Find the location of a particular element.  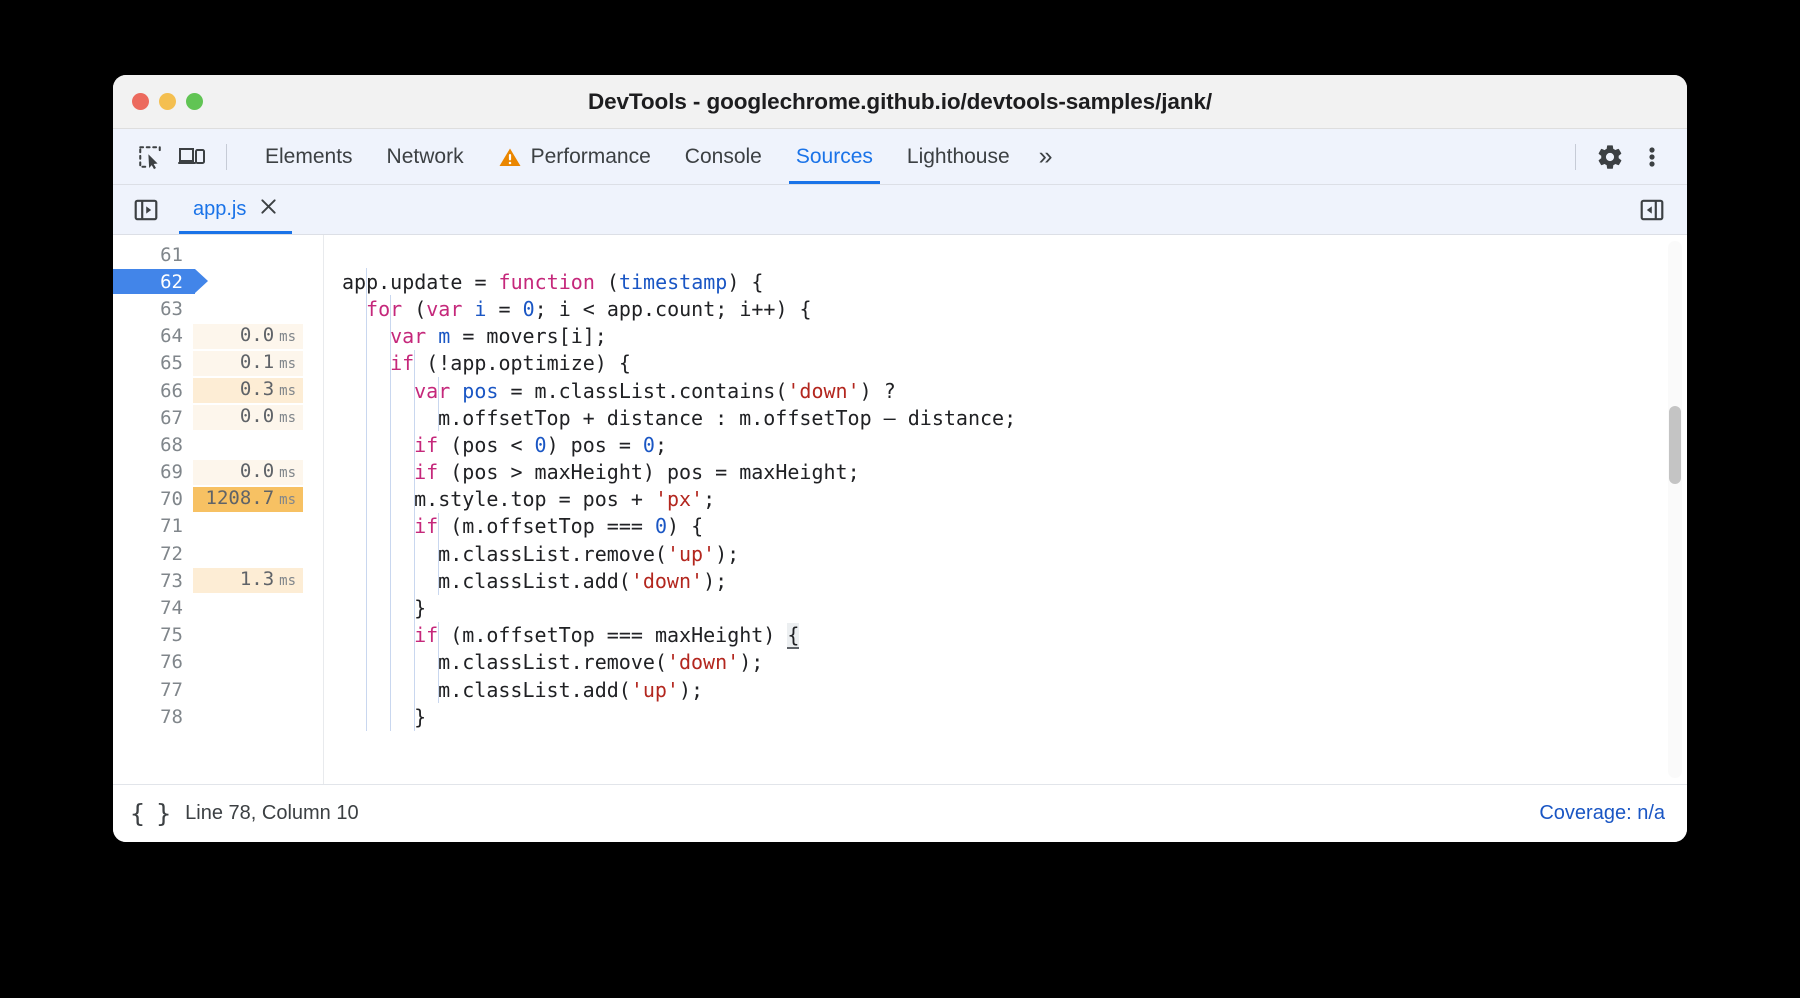

show-navigator-icon is located at coordinates (146, 210).